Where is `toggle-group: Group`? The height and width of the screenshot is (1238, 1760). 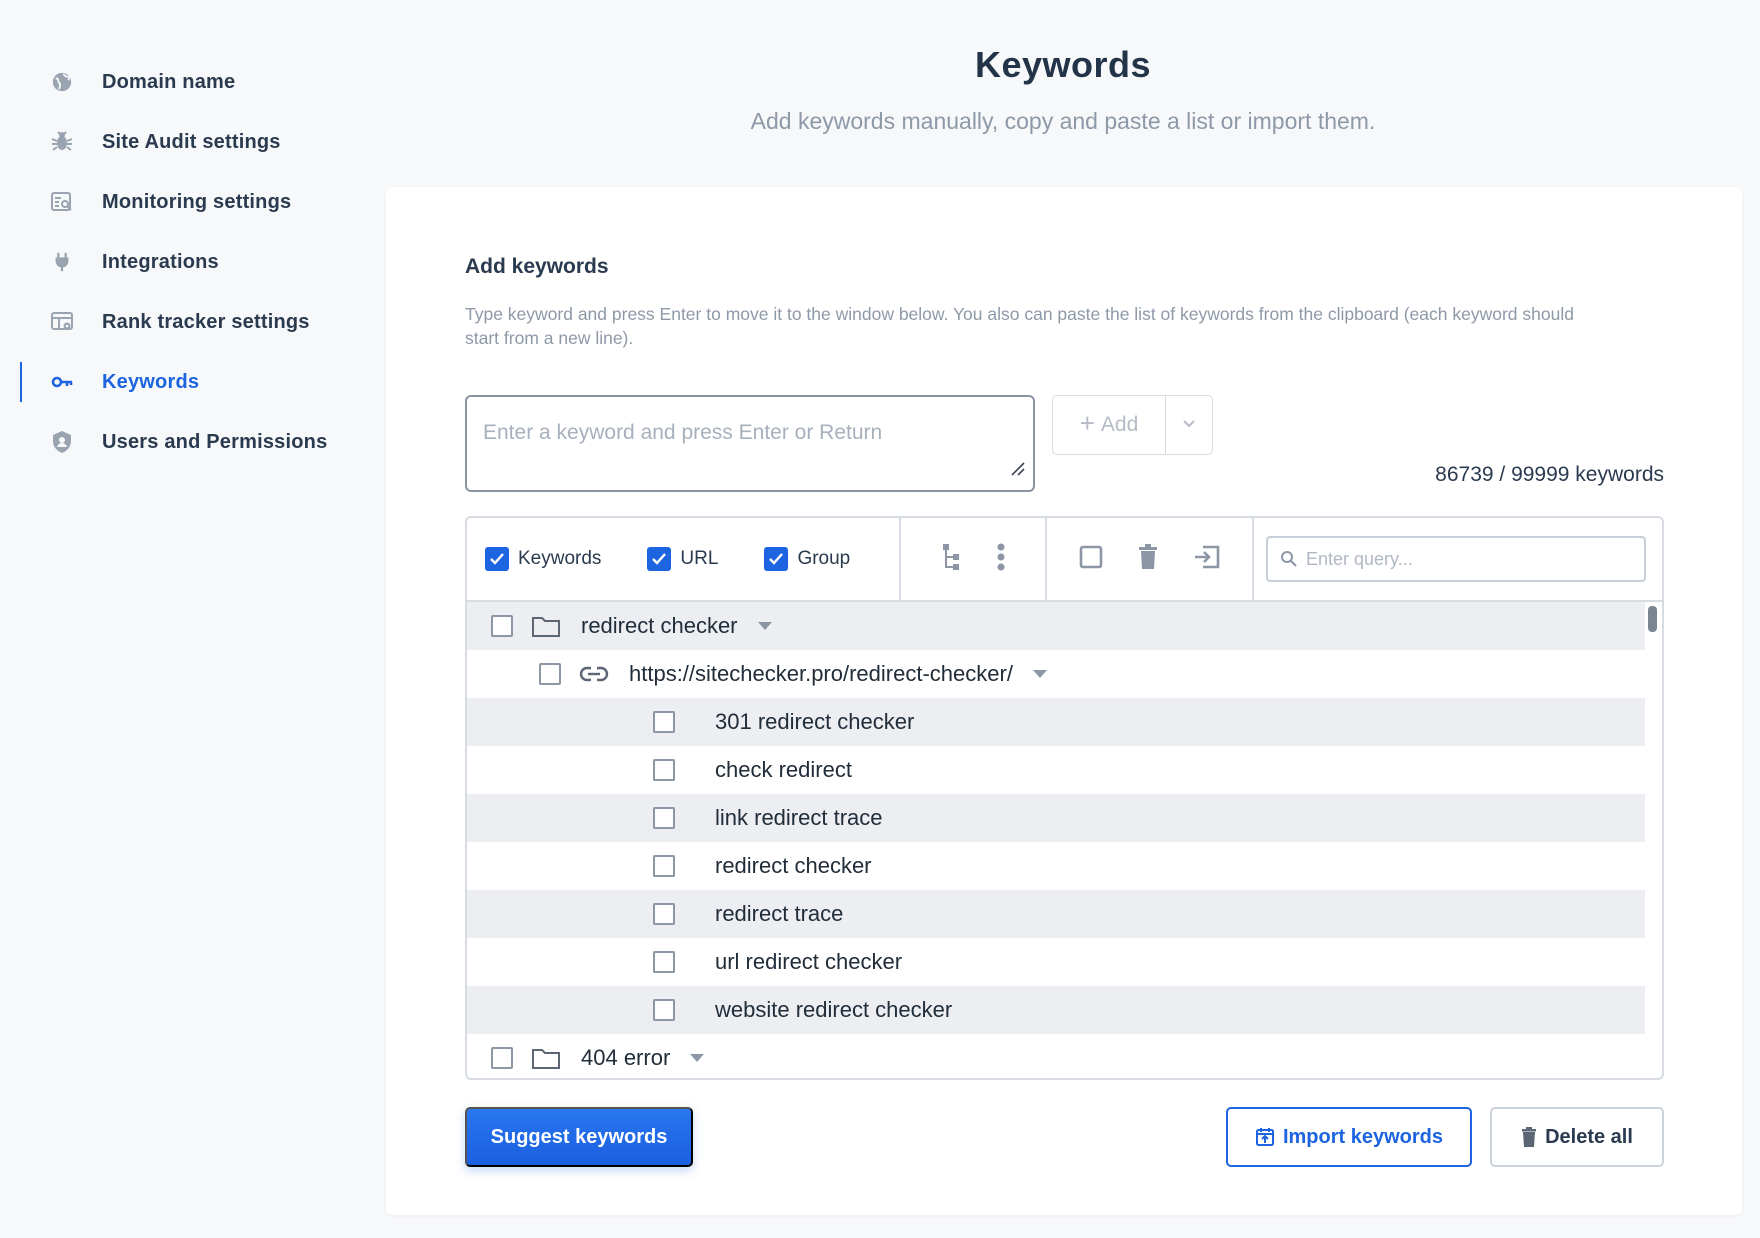
toggle-group: Group is located at coordinates (807, 559).